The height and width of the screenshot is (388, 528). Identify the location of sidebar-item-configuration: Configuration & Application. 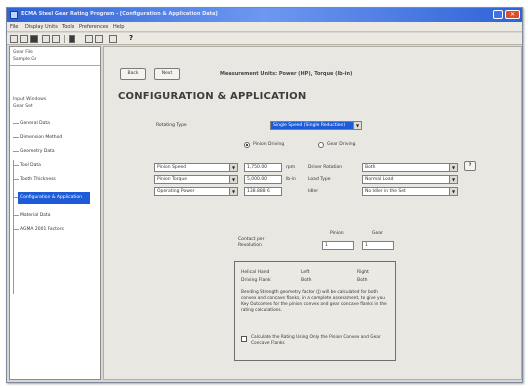
(55, 198).